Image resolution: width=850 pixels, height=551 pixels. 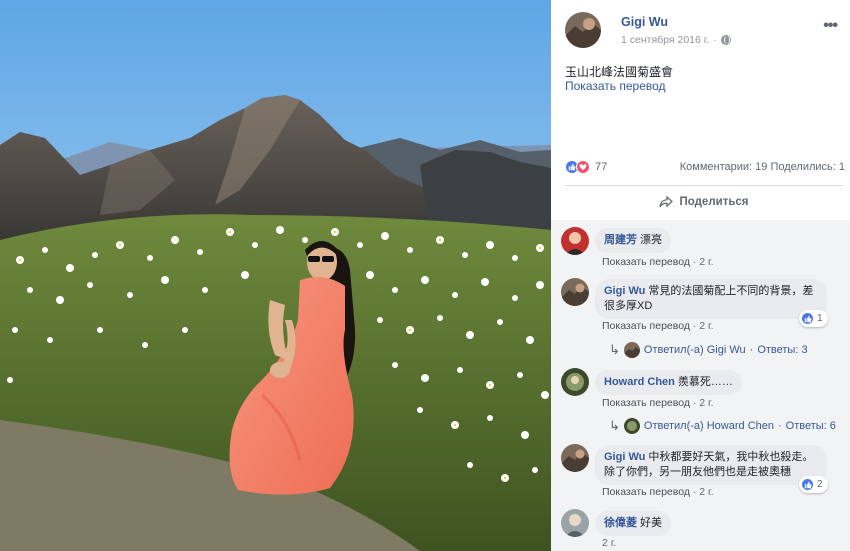 I want to click on replies-link: ↳ Ответил(-а) Gigi Wu · Ответы: 3, so click(x=708, y=350).